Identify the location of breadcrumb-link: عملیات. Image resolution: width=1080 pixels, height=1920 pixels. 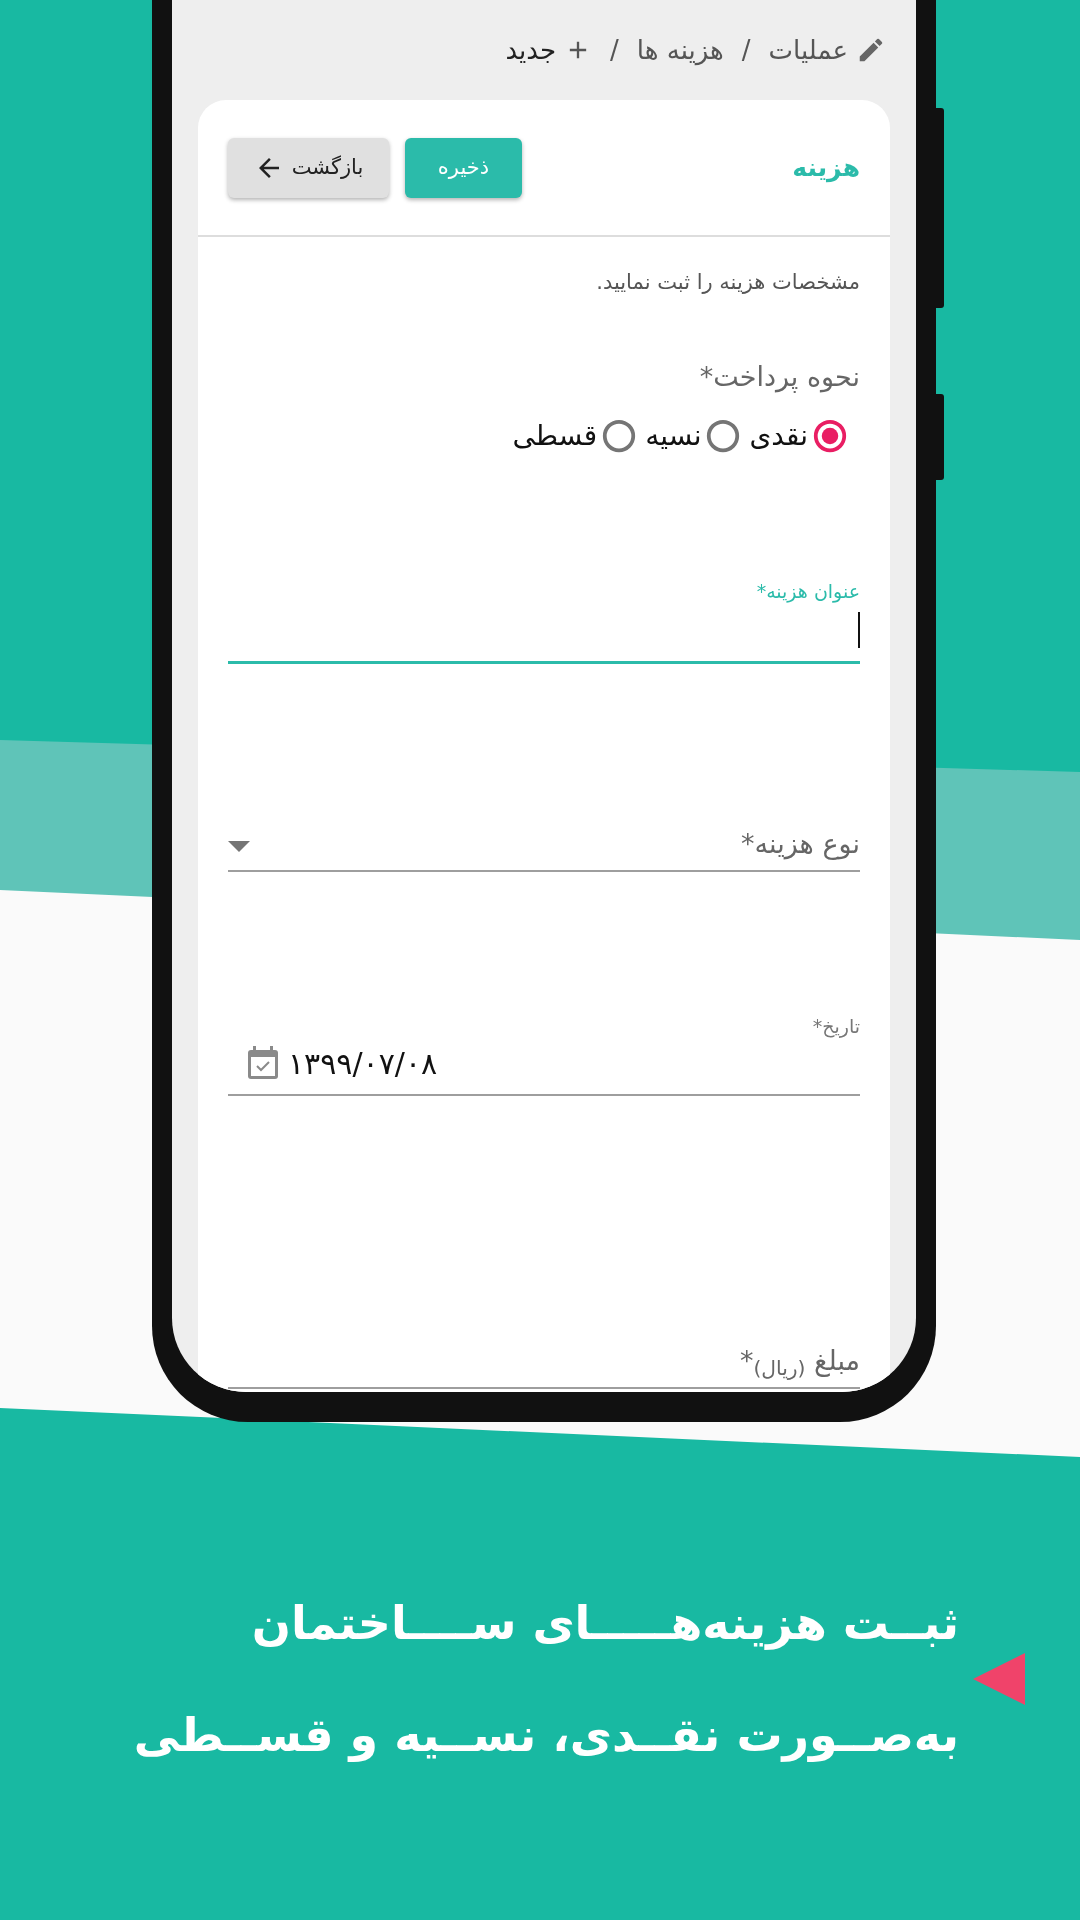
(808, 50).